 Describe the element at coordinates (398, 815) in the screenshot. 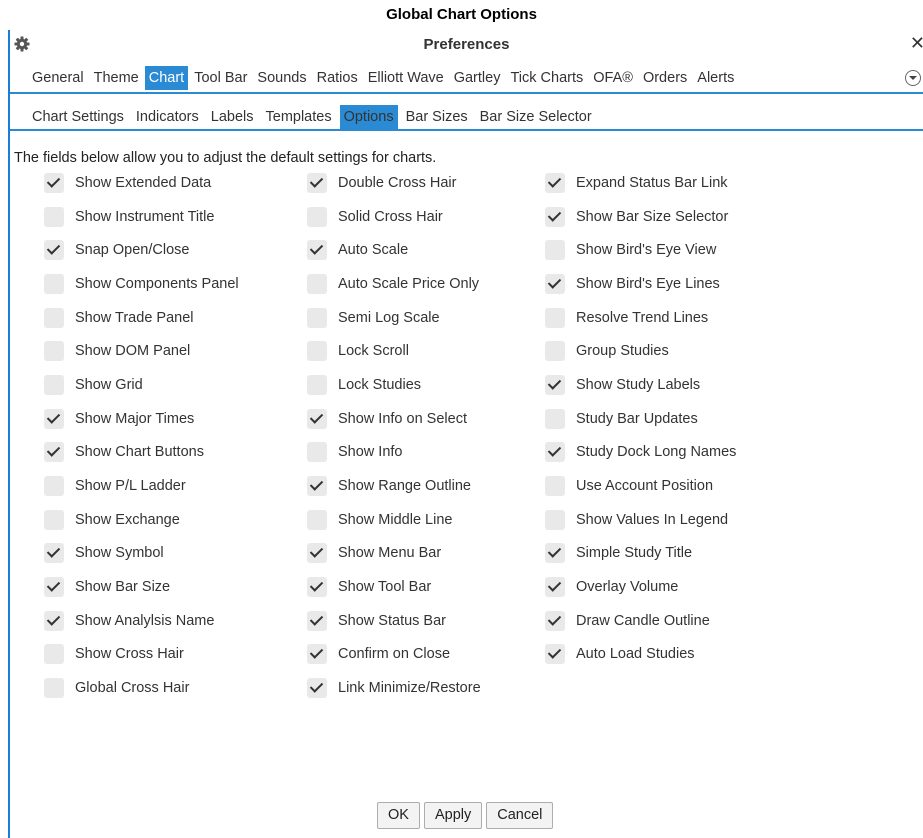

I see `ok-button: OK` at that location.